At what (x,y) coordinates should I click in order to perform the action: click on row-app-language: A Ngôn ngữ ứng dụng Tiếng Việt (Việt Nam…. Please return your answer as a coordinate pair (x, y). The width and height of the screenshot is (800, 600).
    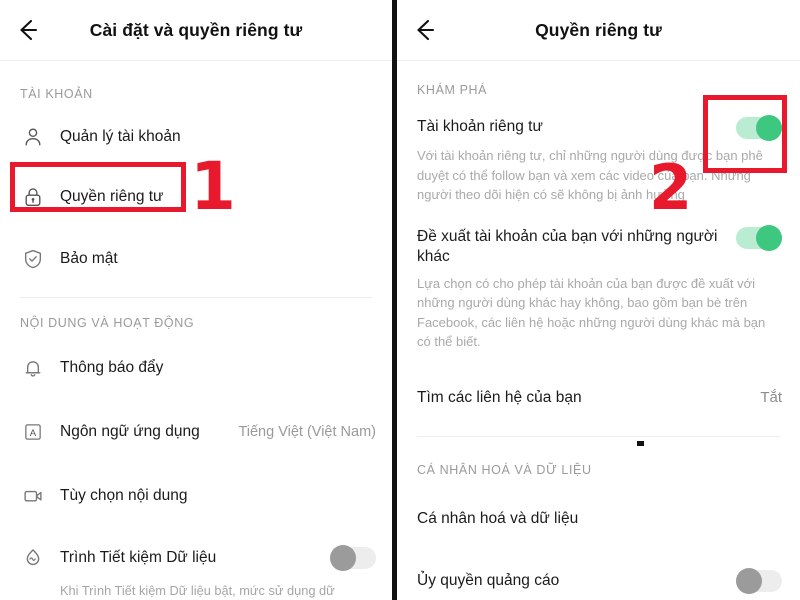
    Looking at the image, I should click on (196, 432).